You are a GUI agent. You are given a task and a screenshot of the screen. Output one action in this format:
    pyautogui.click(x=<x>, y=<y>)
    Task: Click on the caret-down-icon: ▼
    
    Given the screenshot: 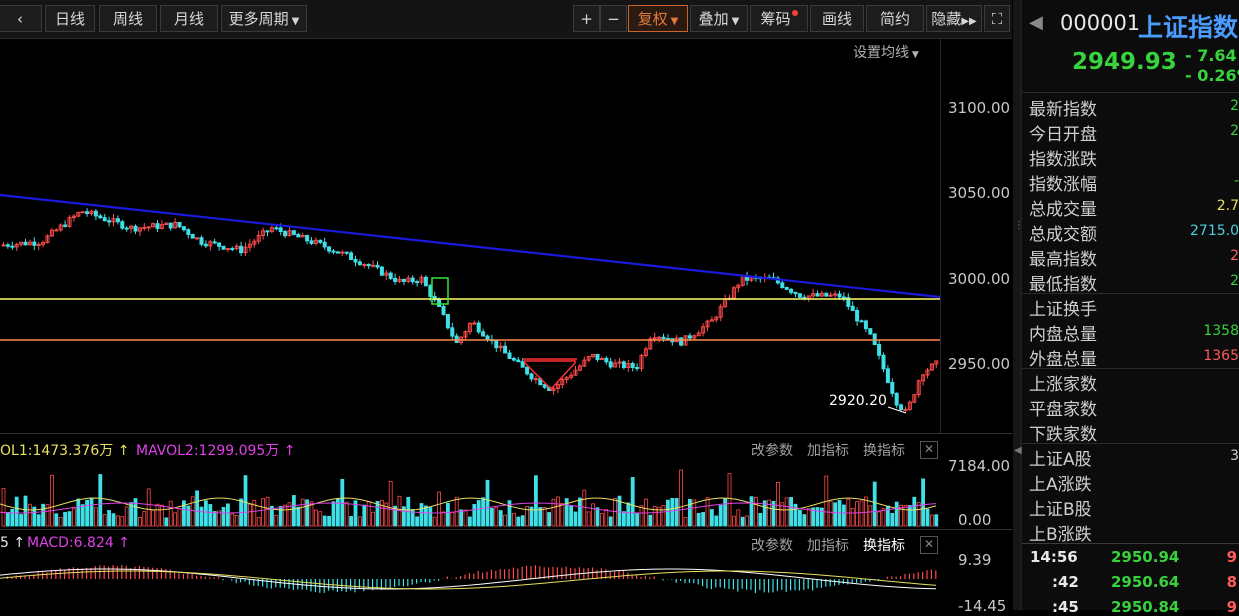 What is the action you would take?
    pyautogui.click(x=674, y=21)
    